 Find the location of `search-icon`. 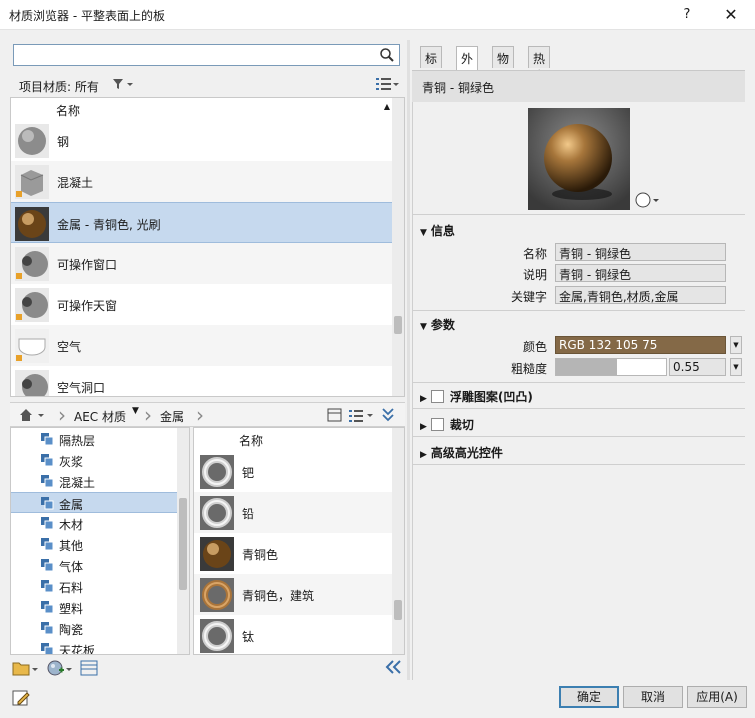

search-icon is located at coordinates (387, 55).